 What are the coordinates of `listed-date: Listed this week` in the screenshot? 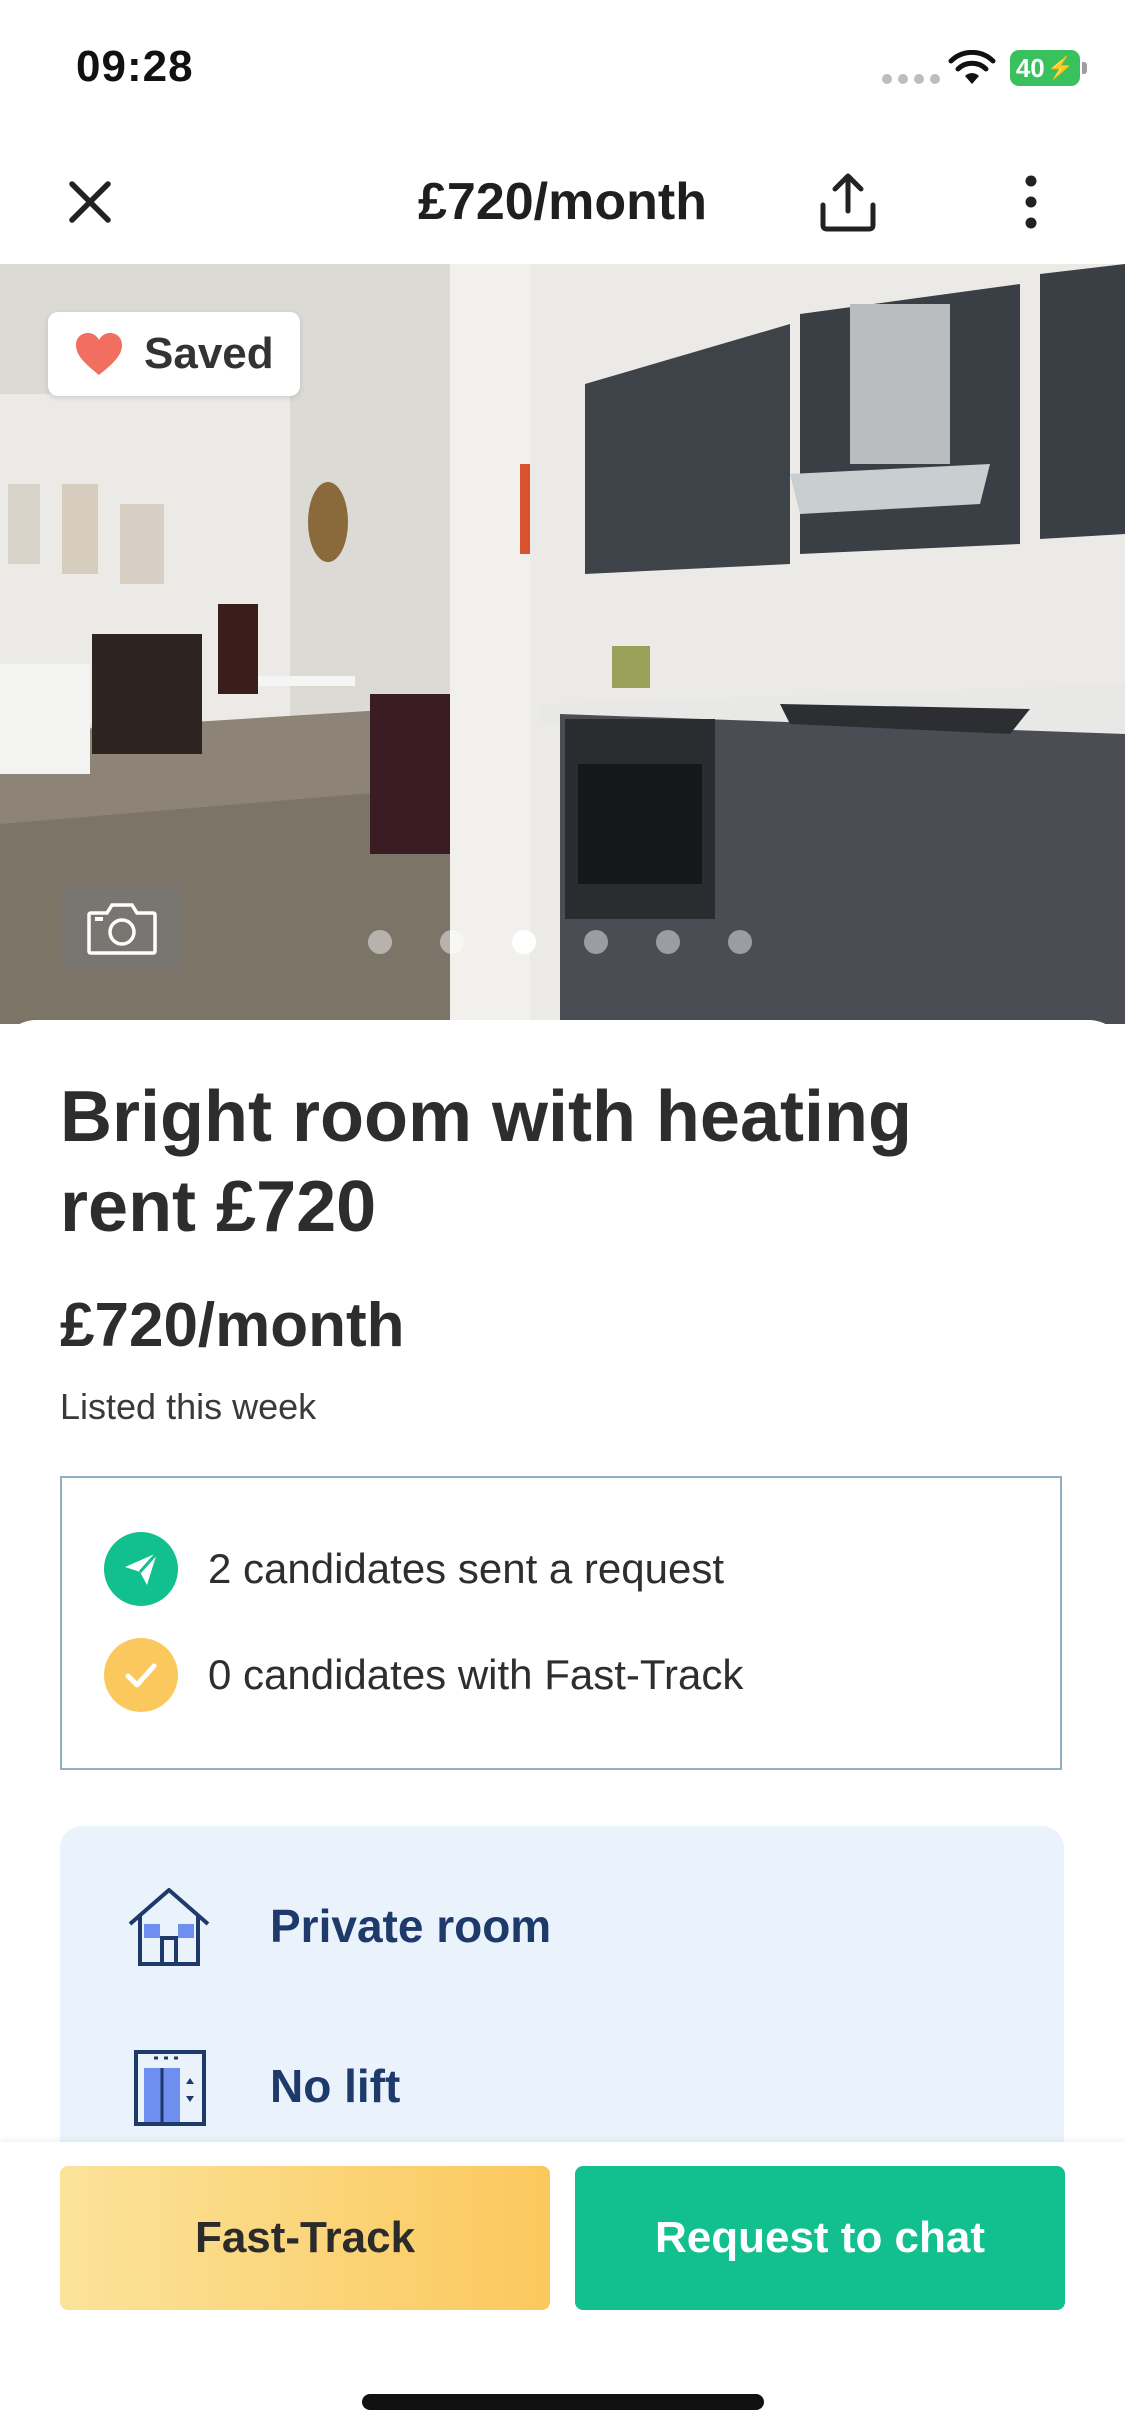 It's located at (188, 1406).